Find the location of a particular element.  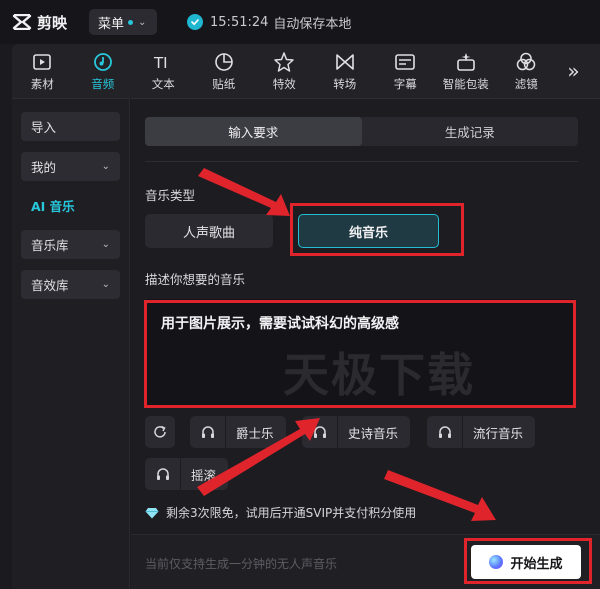

sidebar-item-label: 音乐库 is located at coordinates (50, 245).